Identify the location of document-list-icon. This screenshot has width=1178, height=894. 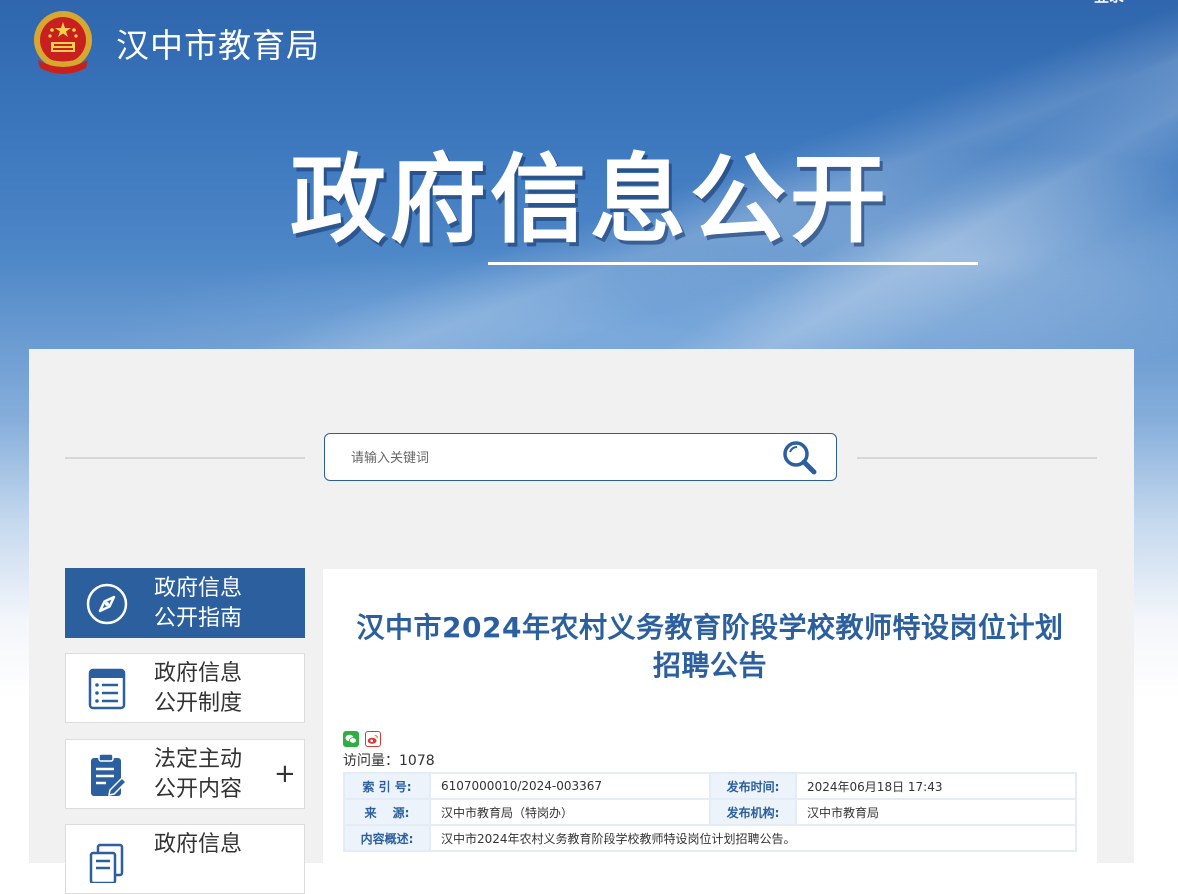
(107, 689).